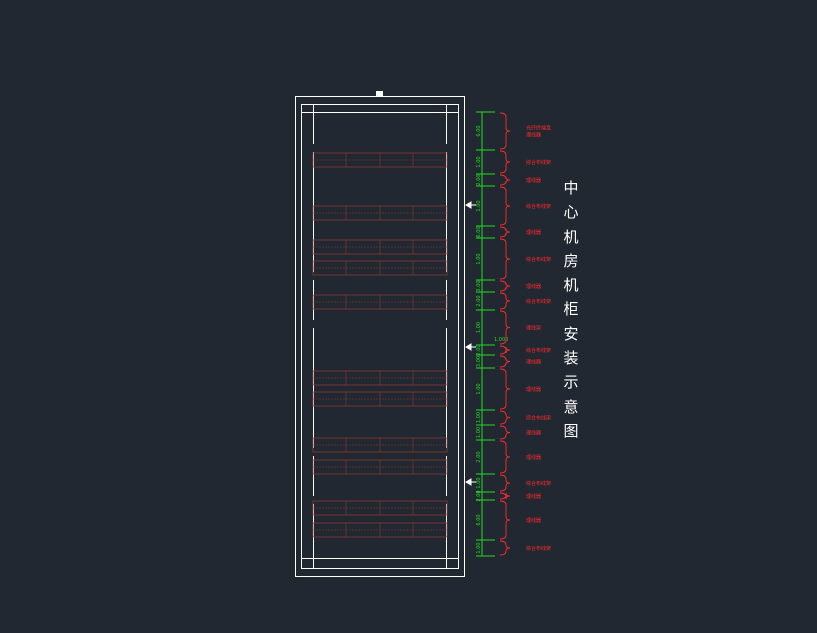 This screenshot has height=633, width=817. I want to click on title-char: 心, so click(571, 212).